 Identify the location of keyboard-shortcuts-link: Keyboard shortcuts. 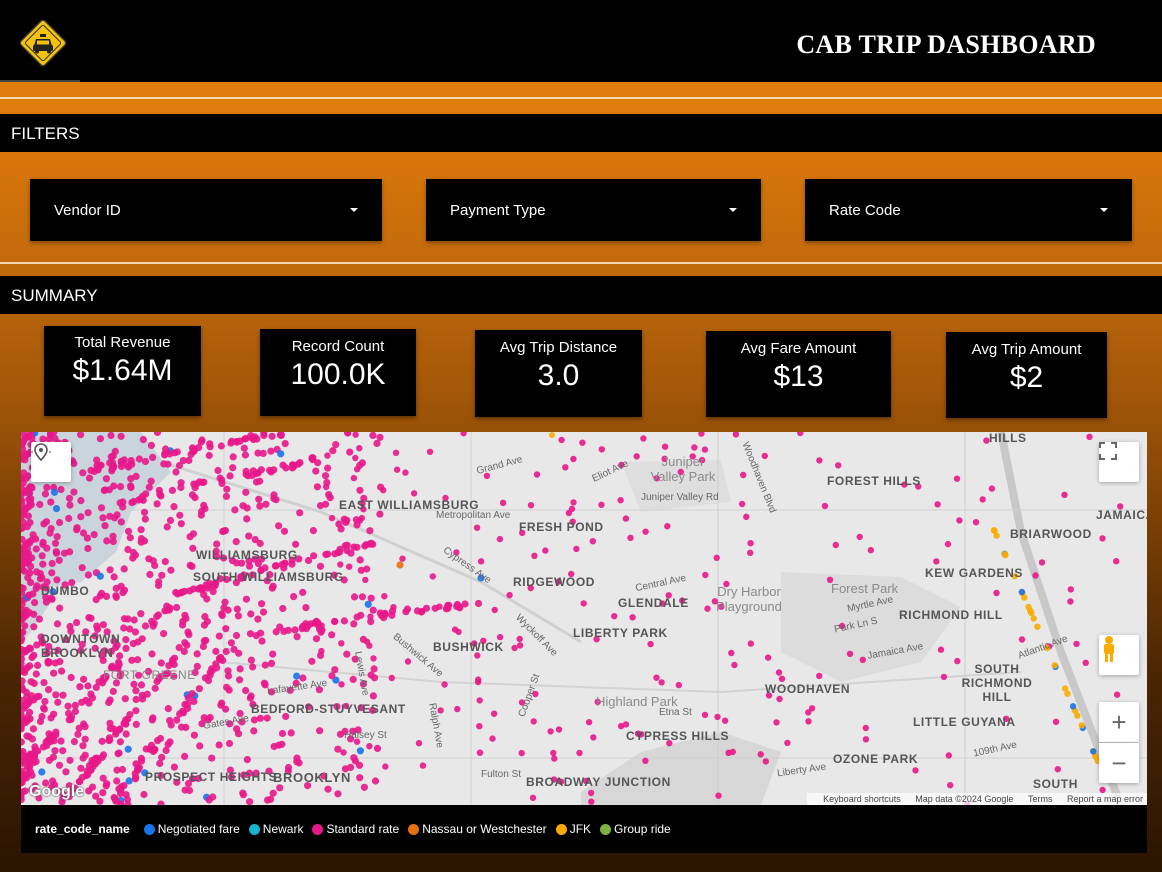
(862, 799).